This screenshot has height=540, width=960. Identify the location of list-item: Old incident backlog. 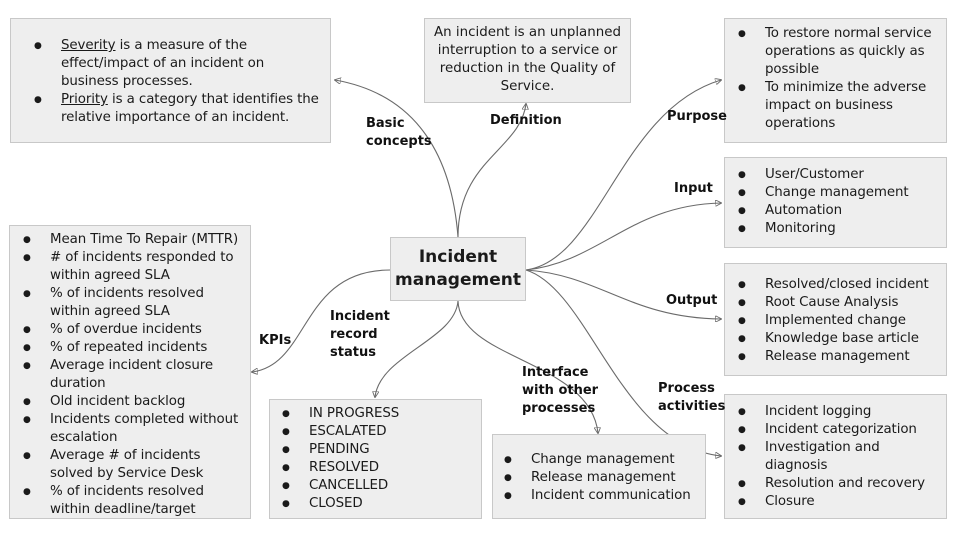
(134, 402).